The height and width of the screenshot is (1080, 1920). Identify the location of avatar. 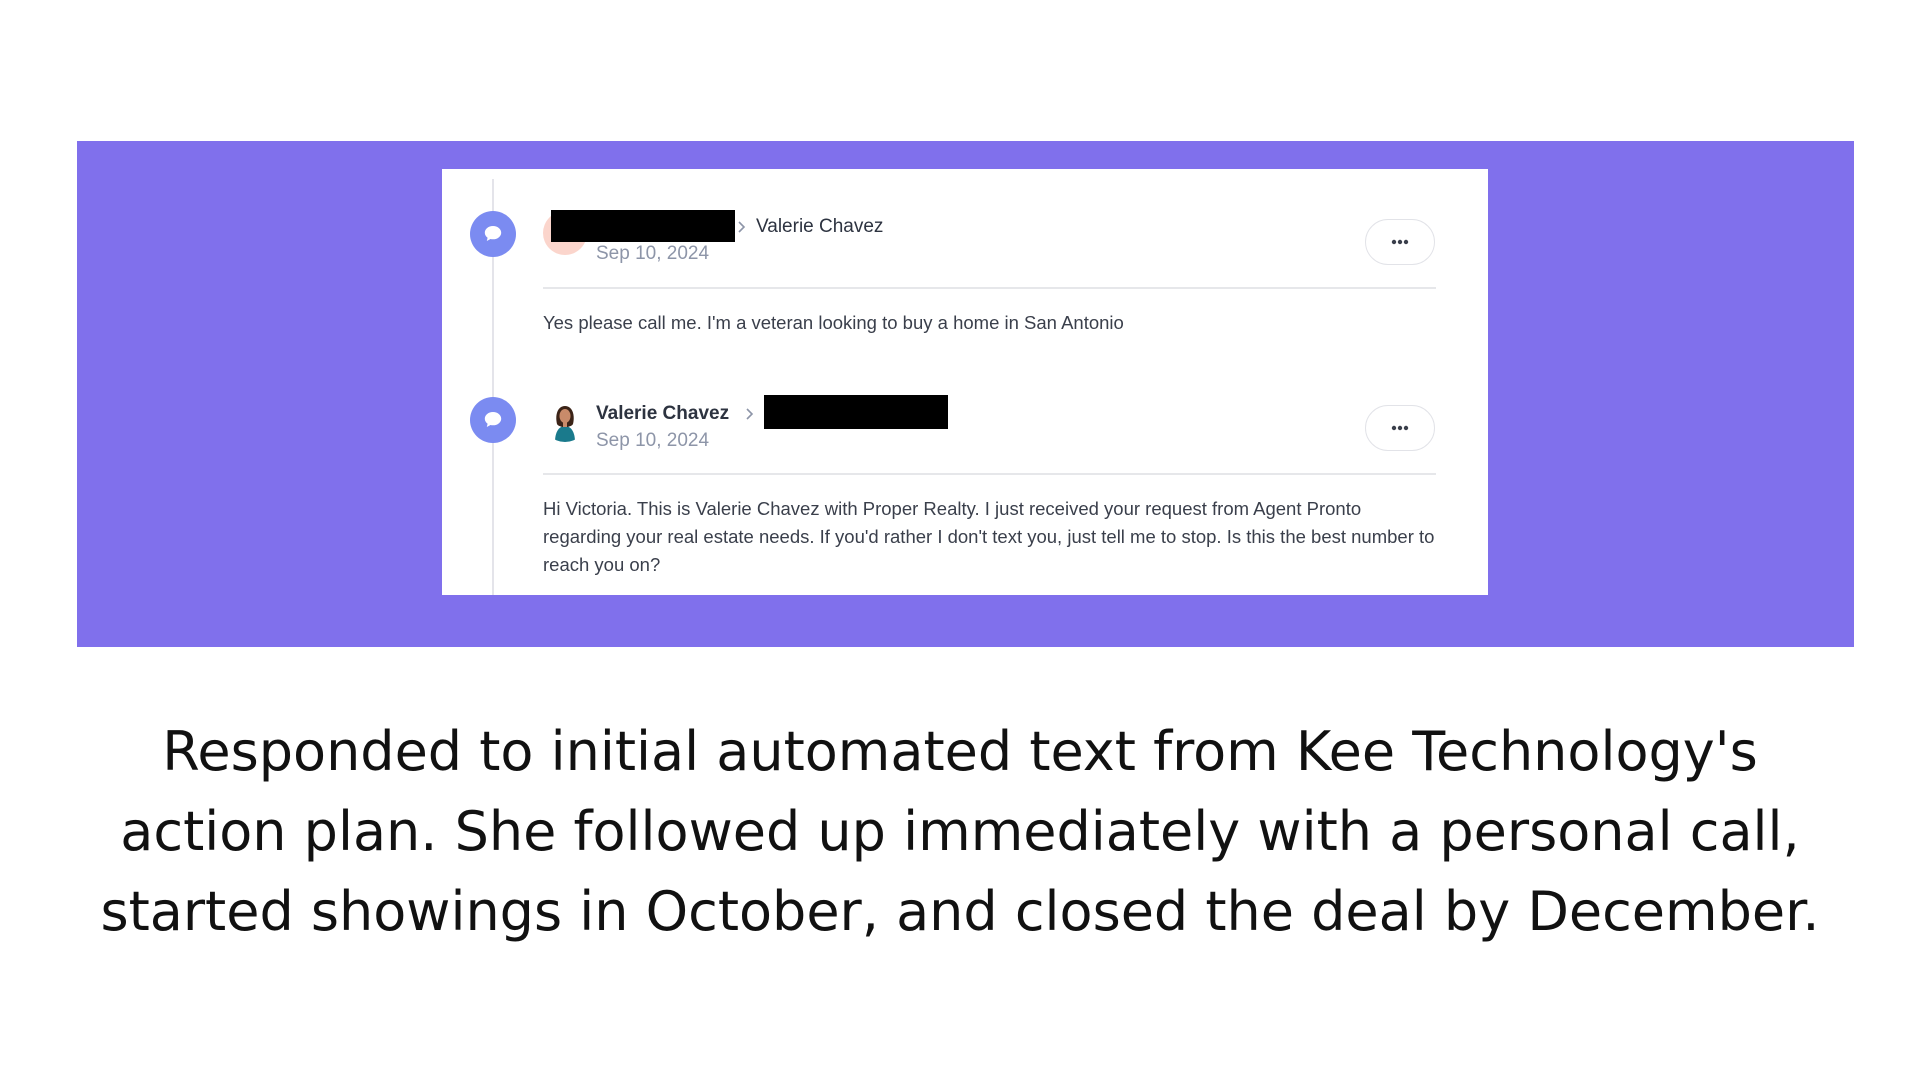
(565, 420).